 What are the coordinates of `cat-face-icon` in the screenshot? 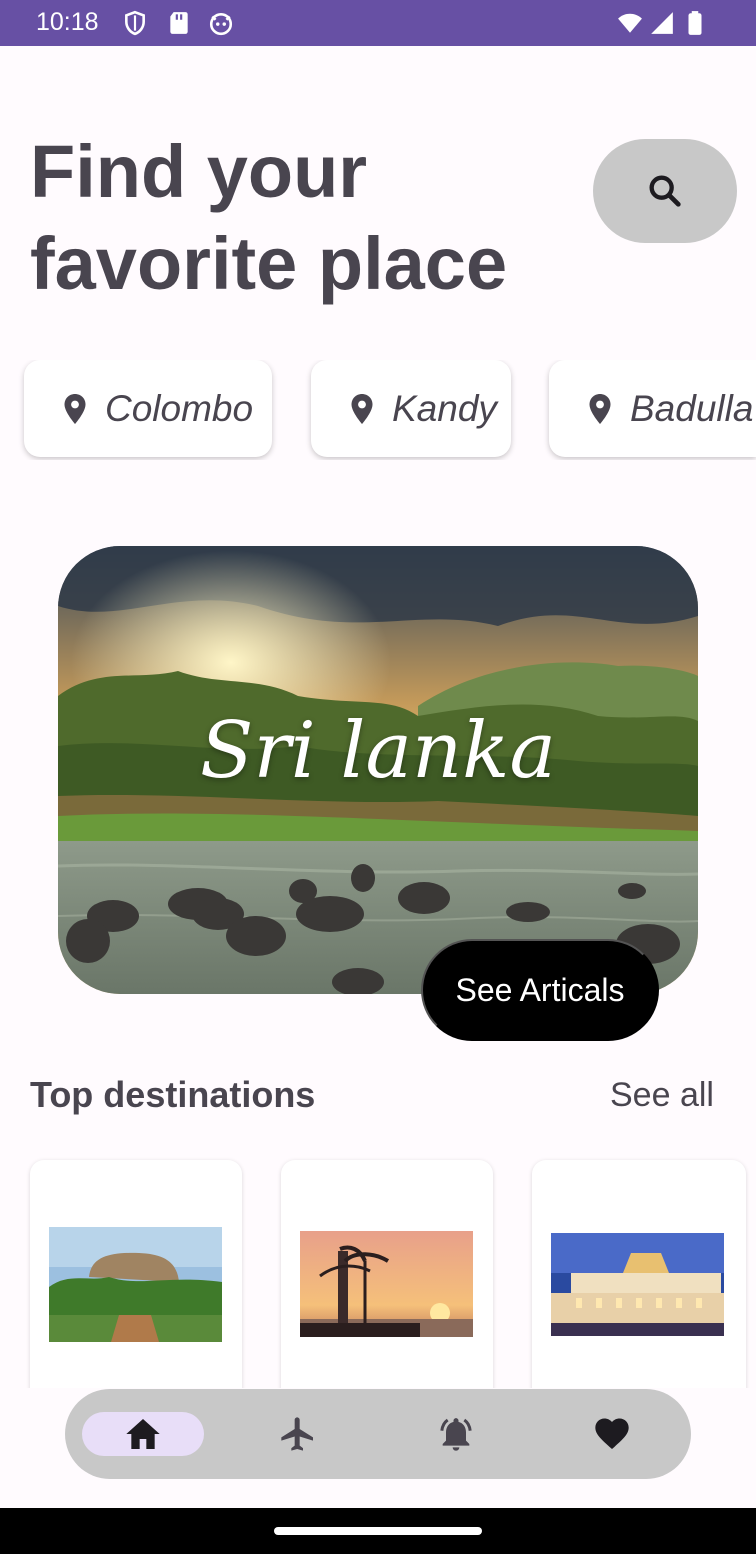 It's located at (221, 23).